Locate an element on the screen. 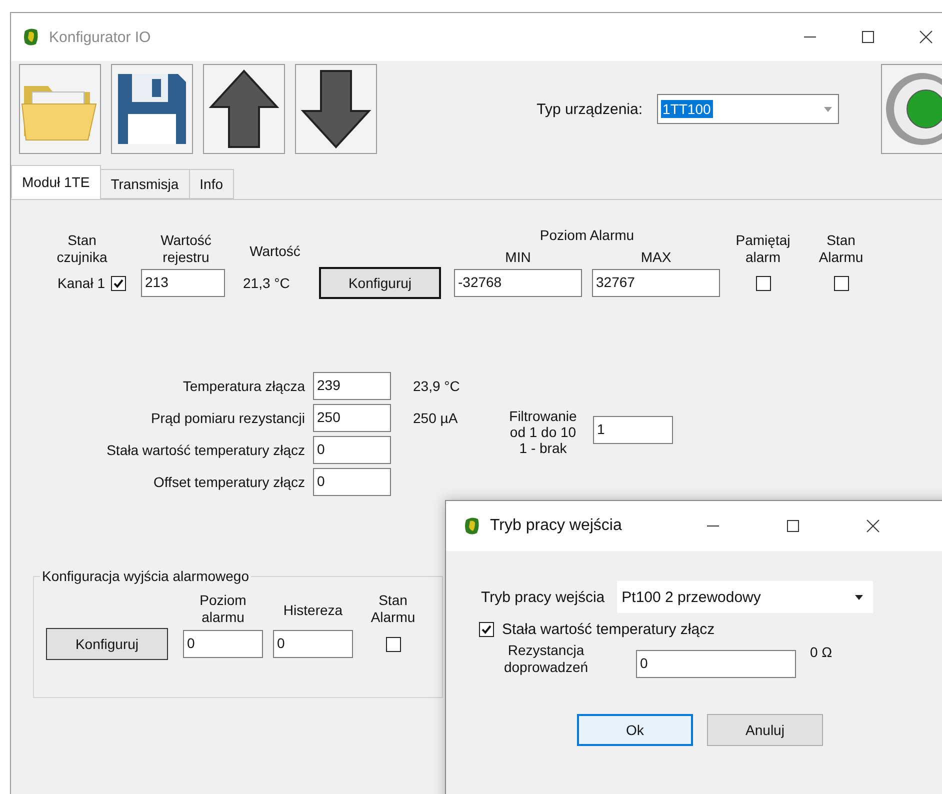  parameter-label: Stała wartość temperatury złącz is located at coordinates (206, 450).